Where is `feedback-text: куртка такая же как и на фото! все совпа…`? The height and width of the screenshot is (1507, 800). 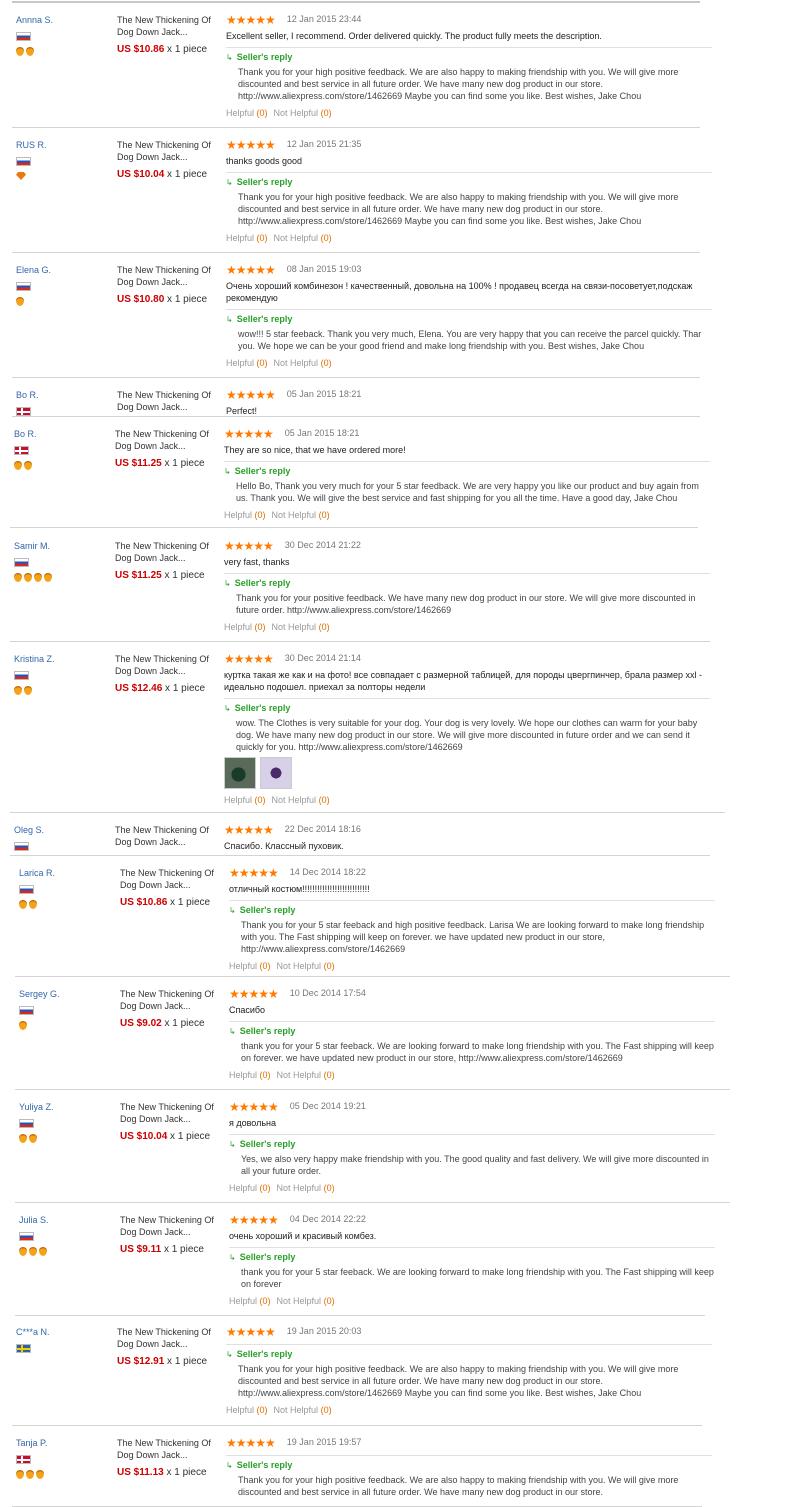 feedback-text: куртка такая же как и на фото! все совпа… is located at coordinates (463, 681).